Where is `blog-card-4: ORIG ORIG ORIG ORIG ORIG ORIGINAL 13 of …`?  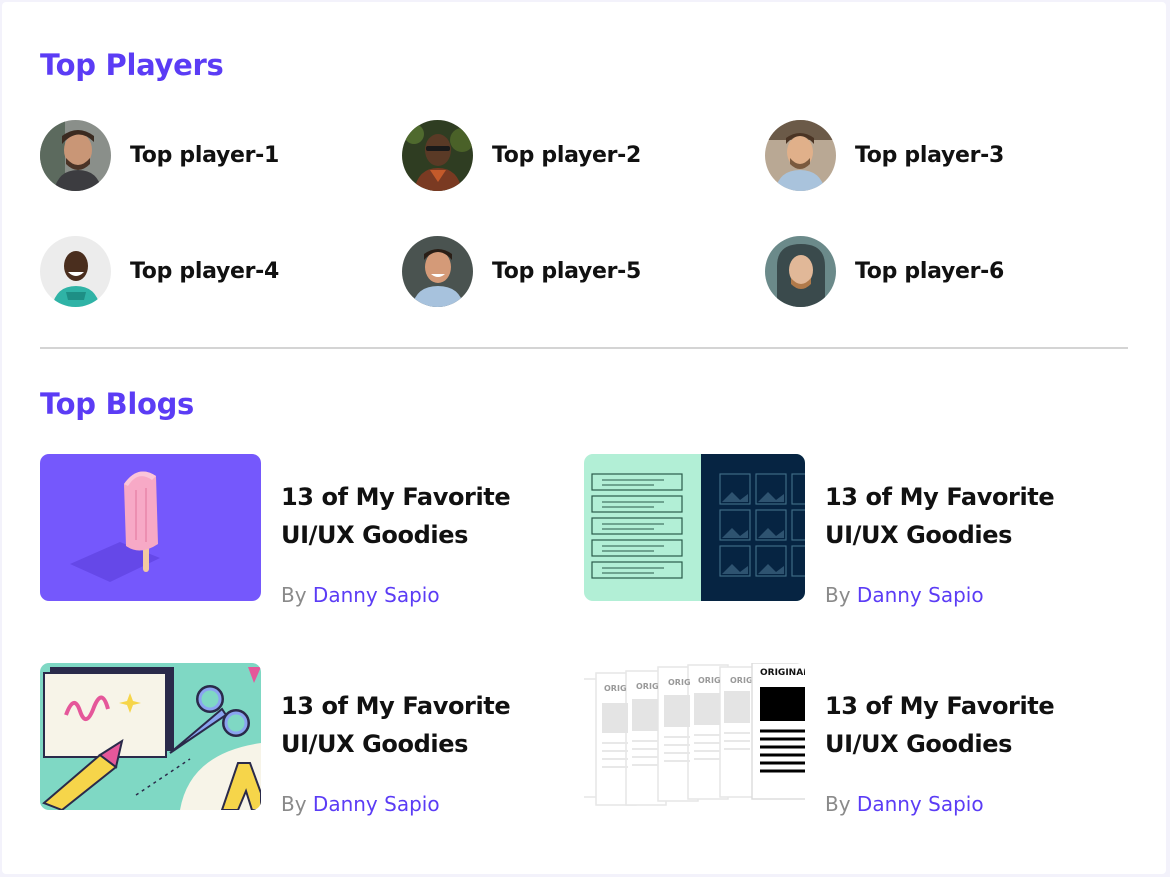
blog-card-4: ORIG ORIG ORIG ORIG ORIG ORIGINAL 13 of … is located at coordinates (849, 743).